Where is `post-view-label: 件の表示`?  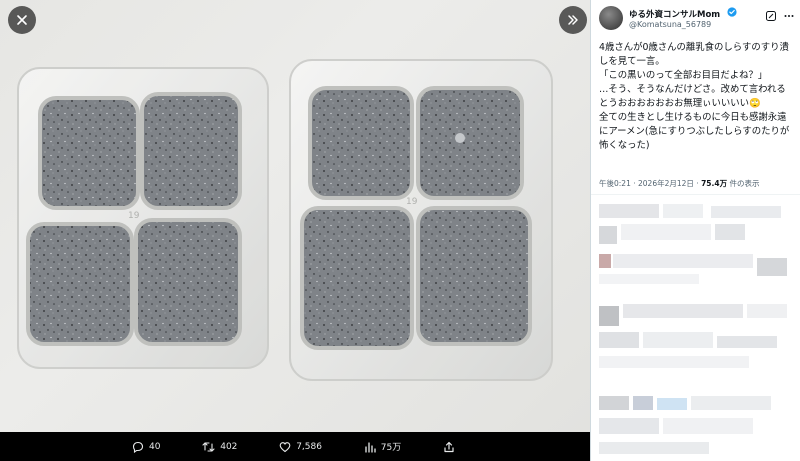 post-view-label: 件の表示 is located at coordinates (744, 183).